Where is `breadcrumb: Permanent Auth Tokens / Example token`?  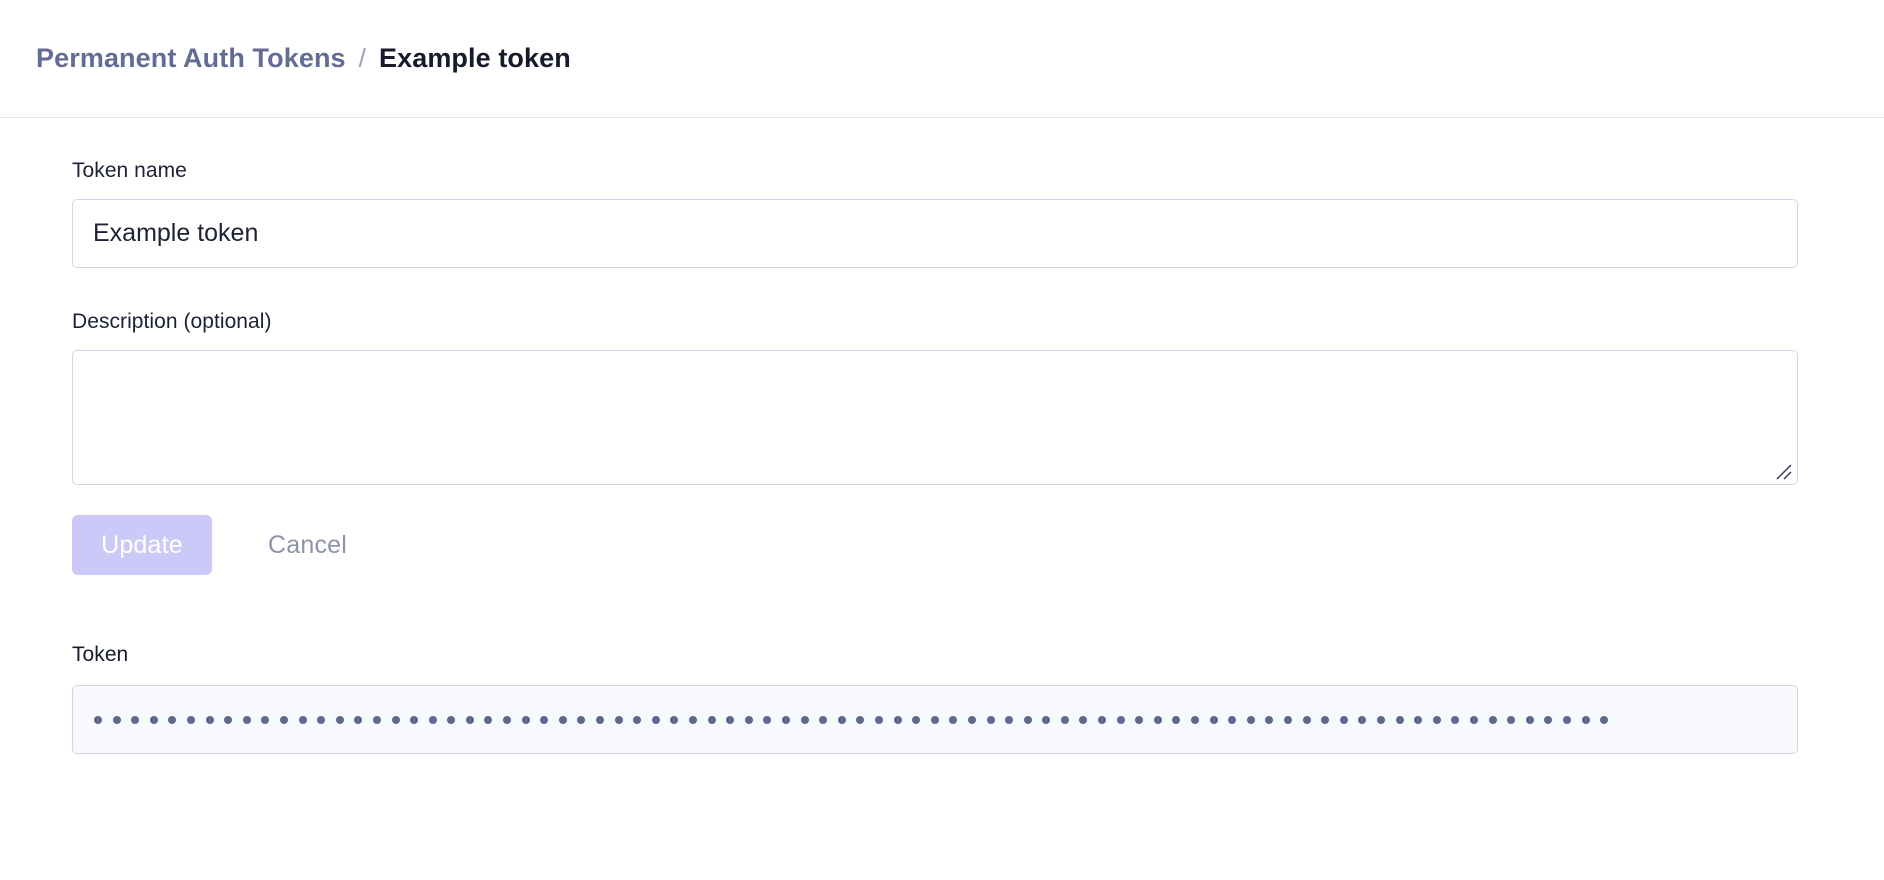 breadcrumb: Permanent Auth Tokens / Example token is located at coordinates (303, 58).